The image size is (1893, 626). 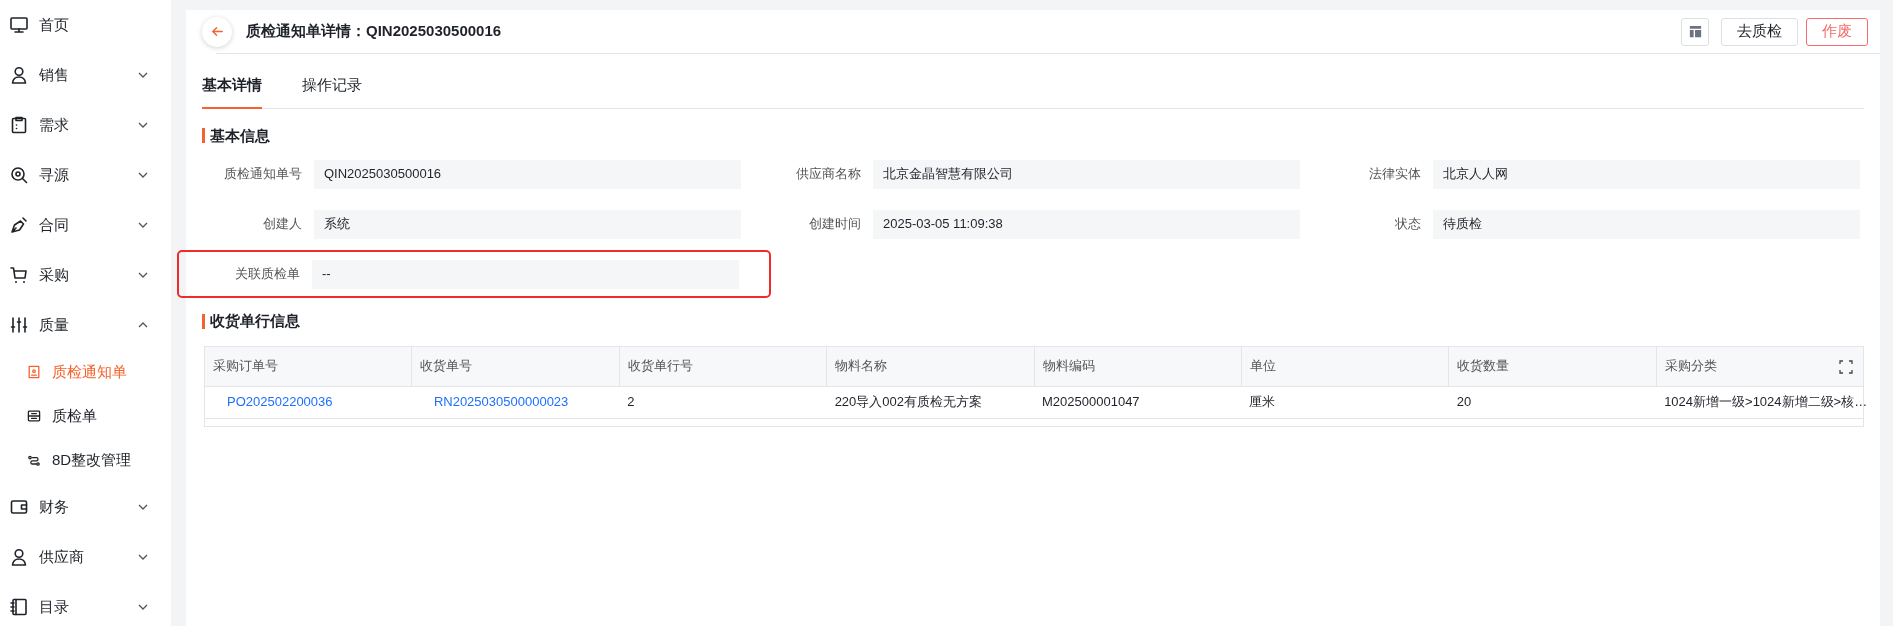 What do you see at coordinates (1138, 402) in the screenshot?
I see `table-cell: M202500001047` at bounding box center [1138, 402].